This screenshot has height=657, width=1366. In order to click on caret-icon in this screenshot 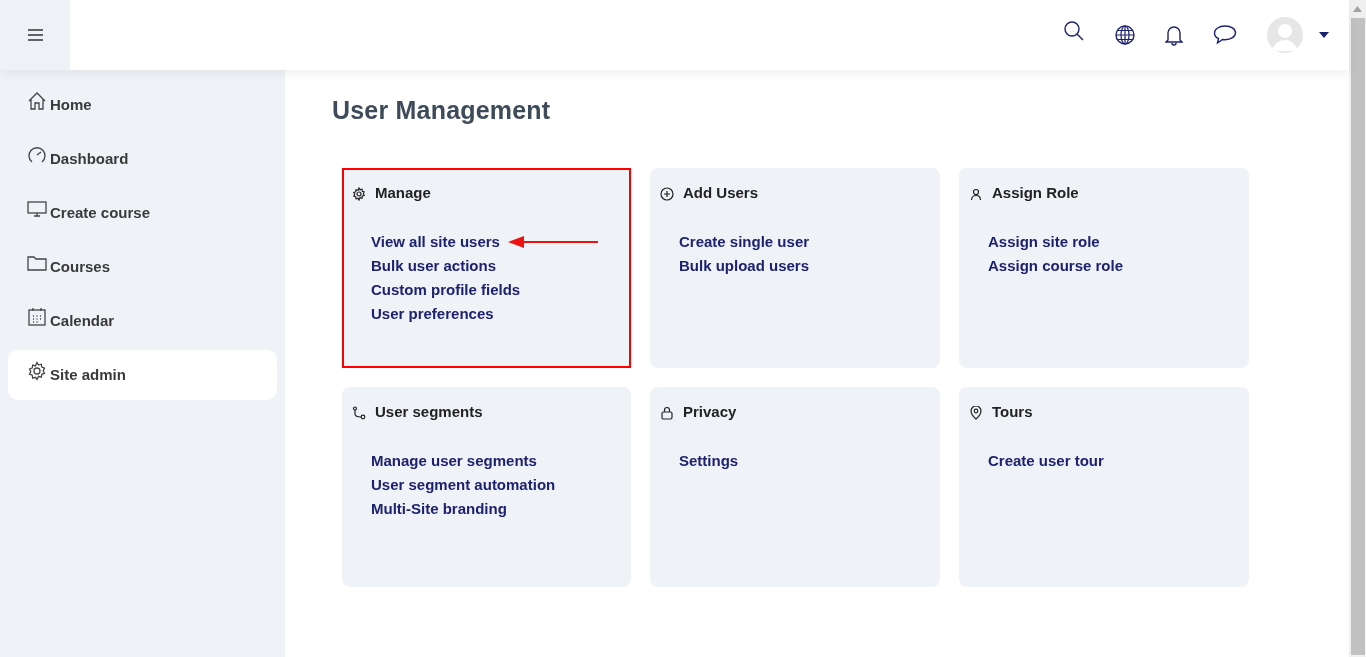, I will do `click(1324, 35)`.